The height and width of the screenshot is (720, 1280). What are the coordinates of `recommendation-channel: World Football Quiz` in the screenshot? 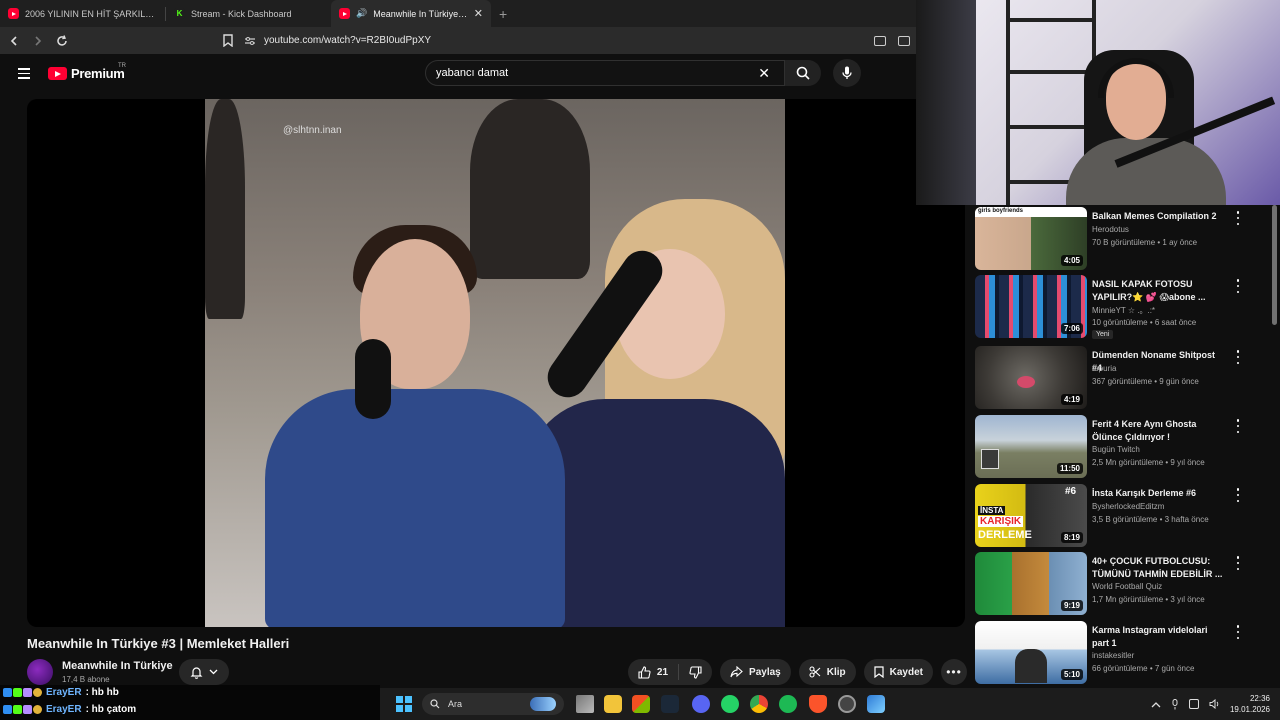 It's located at (1127, 586).